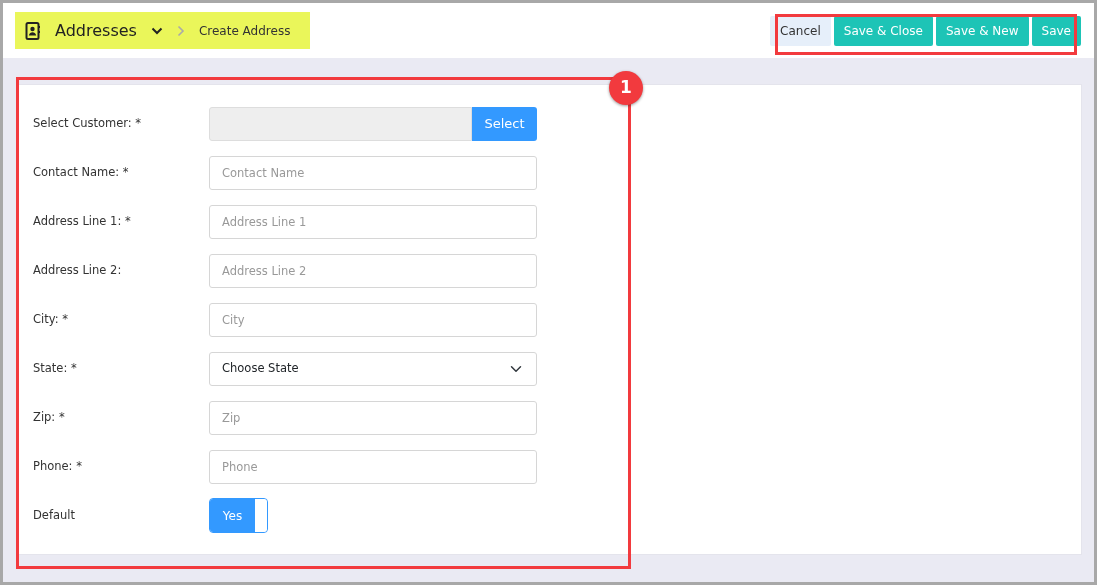 Image resolution: width=1097 pixels, height=585 pixels. I want to click on input-field: Phone, so click(373, 466).